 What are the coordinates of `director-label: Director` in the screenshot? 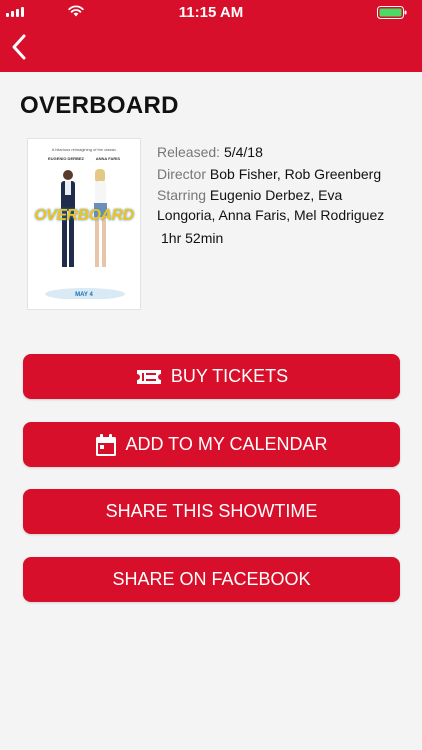 It's located at (182, 174).